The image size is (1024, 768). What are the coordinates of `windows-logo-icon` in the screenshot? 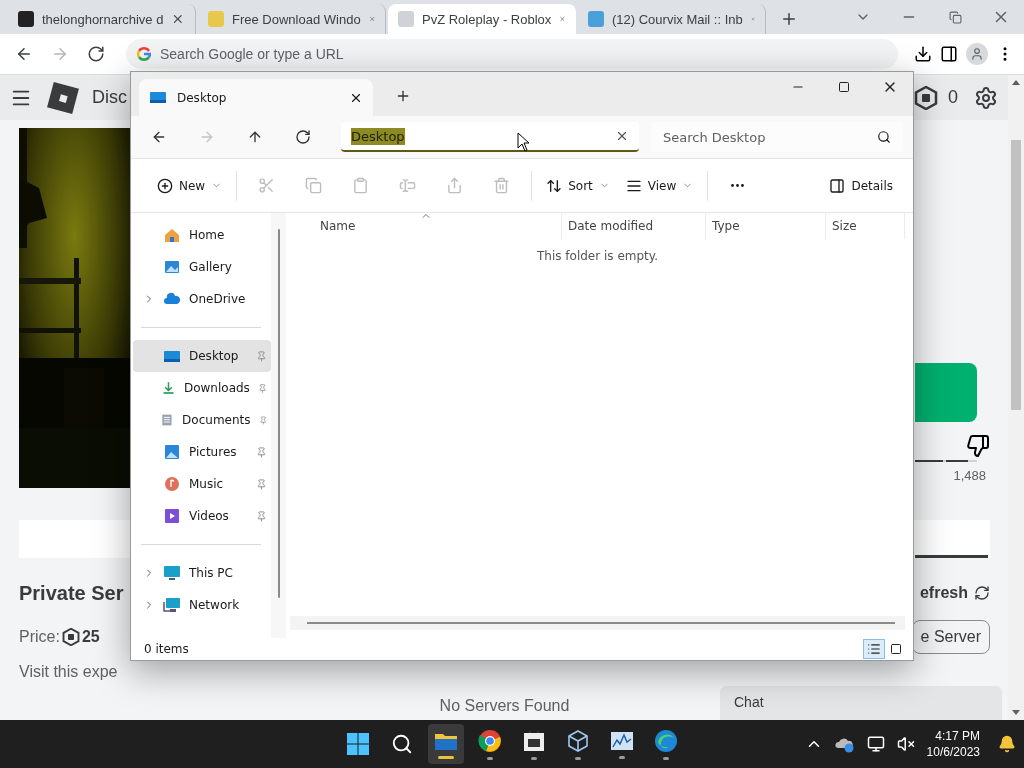 It's located at (358, 744).